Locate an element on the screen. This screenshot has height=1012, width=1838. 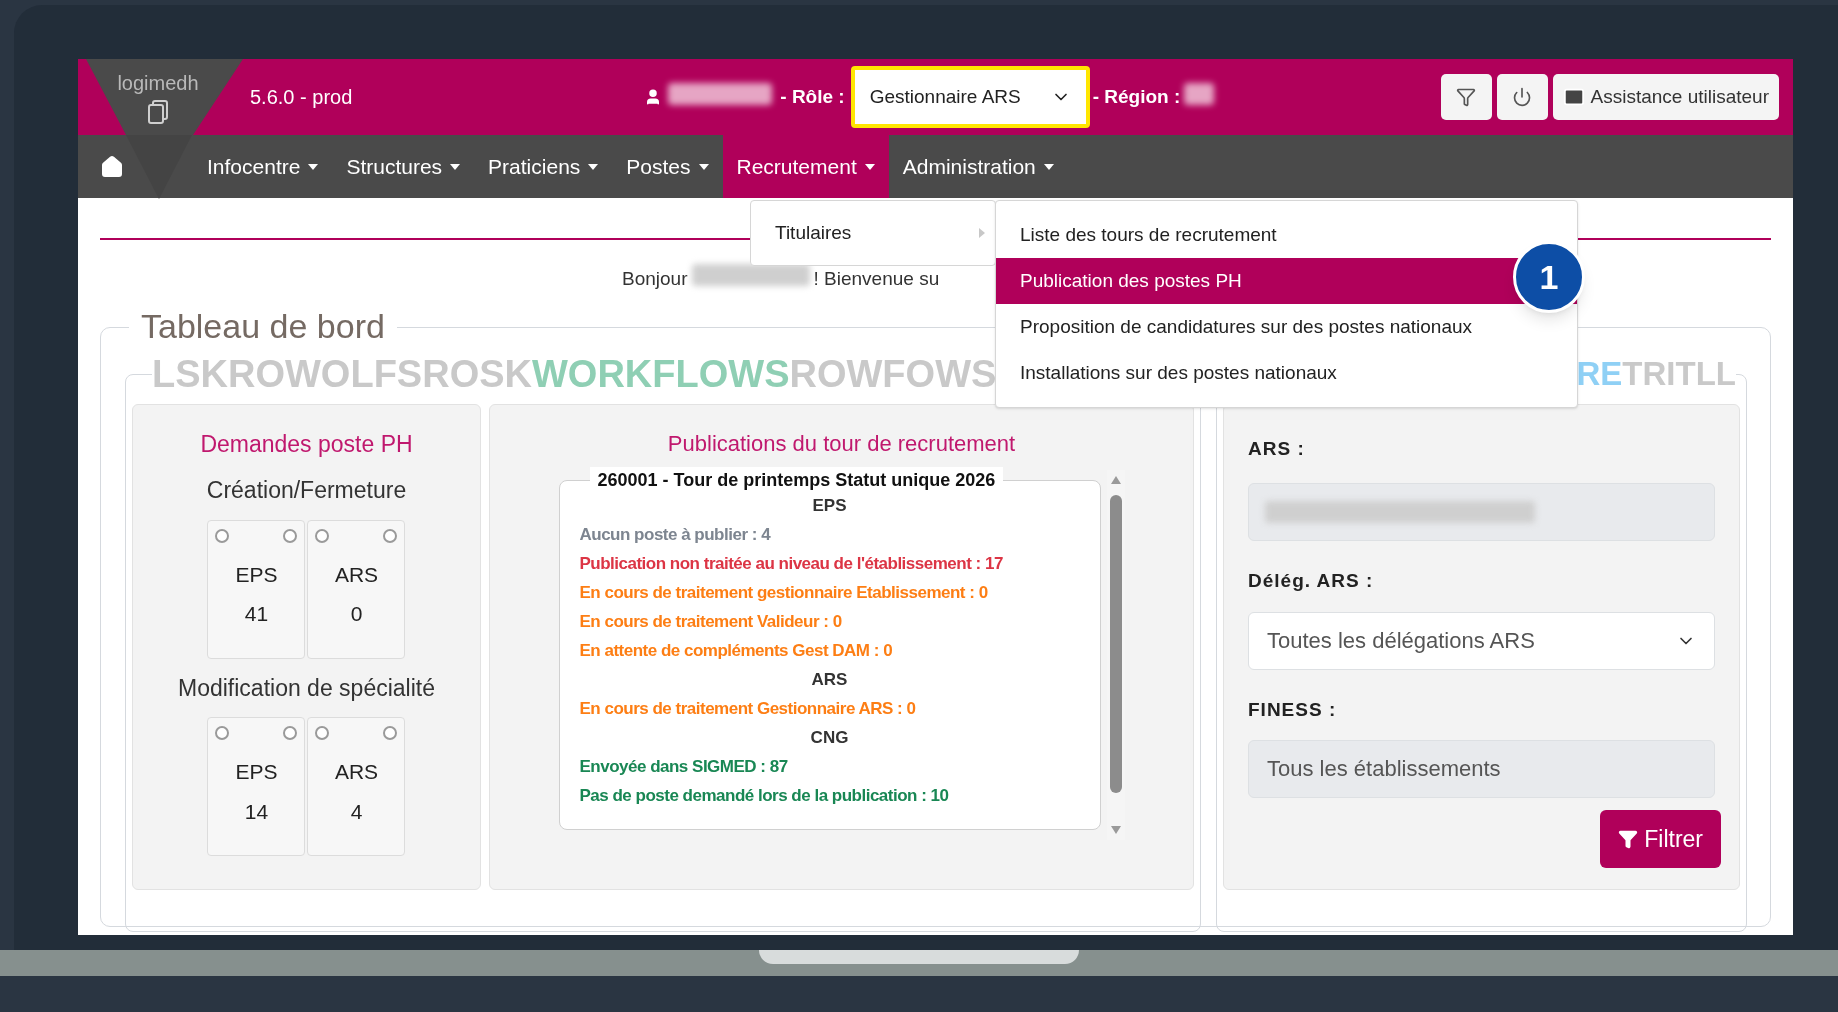
group-title: Modification de spécialité is located at coordinates (306, 688).